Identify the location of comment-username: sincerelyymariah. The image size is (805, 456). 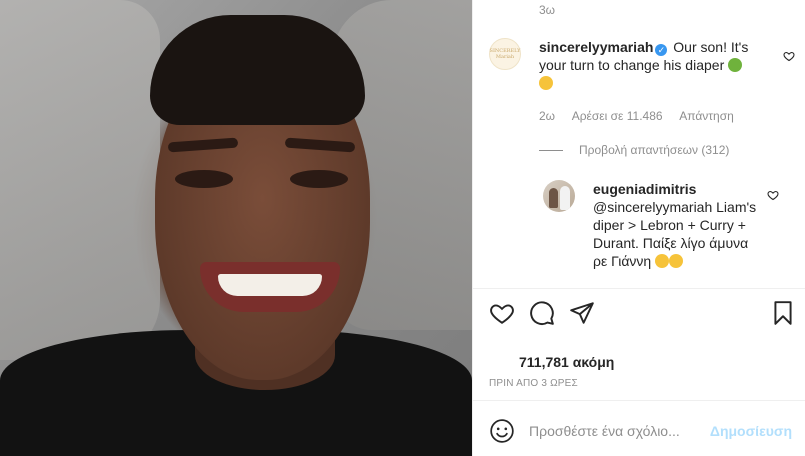
(596, 47).